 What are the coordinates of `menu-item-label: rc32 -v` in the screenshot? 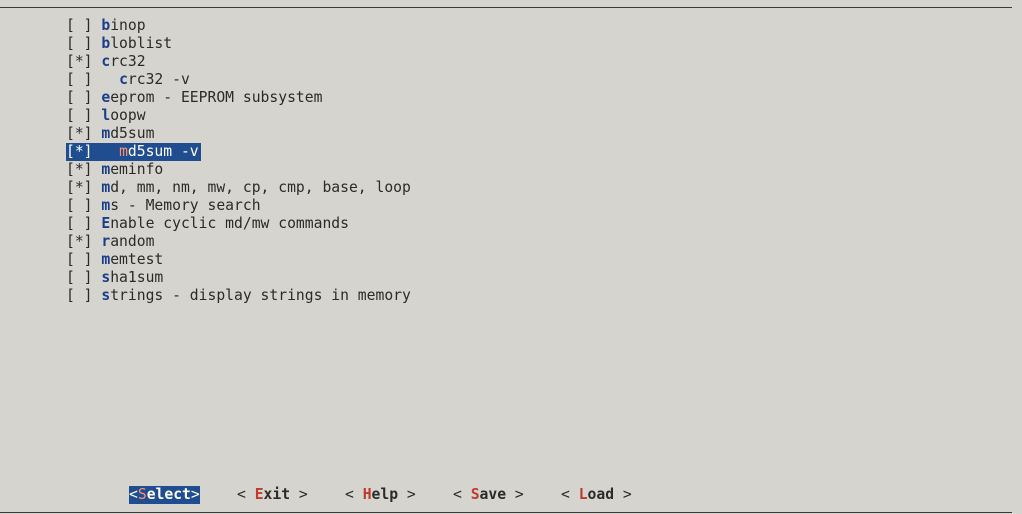 It's located at (158, 79).